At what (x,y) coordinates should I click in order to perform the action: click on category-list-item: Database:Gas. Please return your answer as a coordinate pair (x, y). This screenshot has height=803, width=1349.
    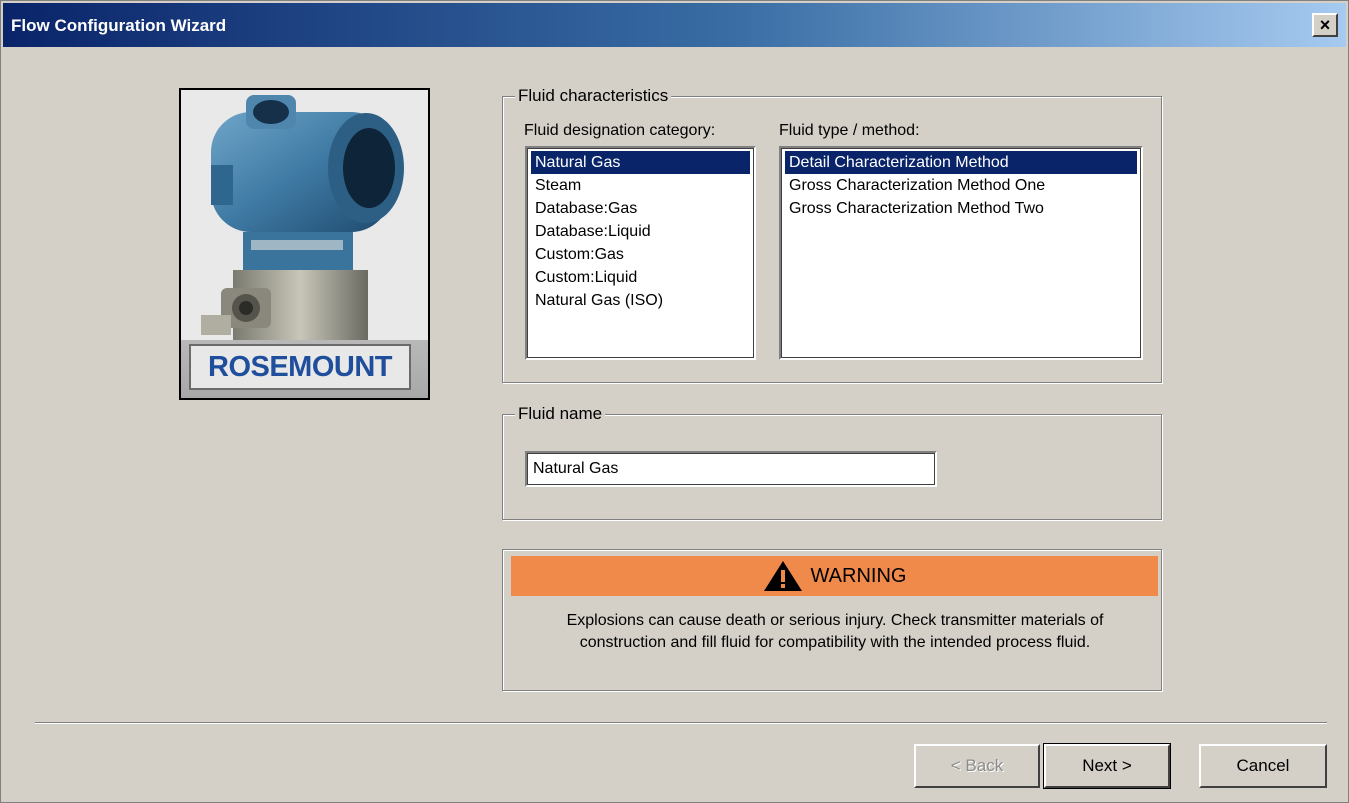
    Looking at the image, I should click on (640, 208).